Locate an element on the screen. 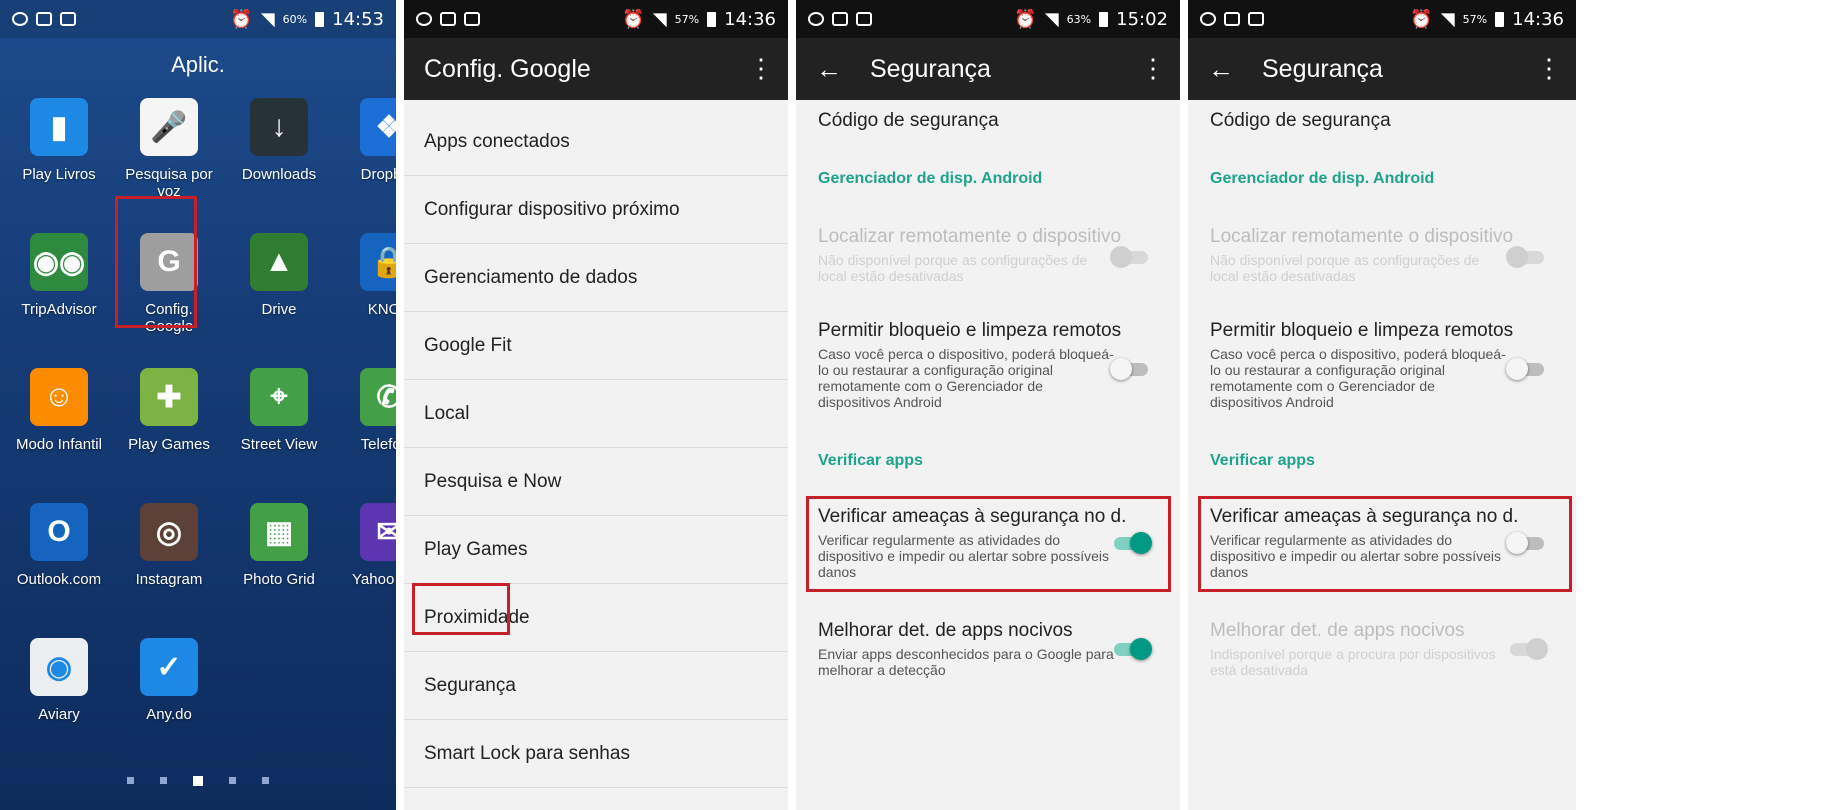 This screenshot has width=1836, height=810. tripadvisor-icon: ◉◉ is located at coordinates (59, 262).